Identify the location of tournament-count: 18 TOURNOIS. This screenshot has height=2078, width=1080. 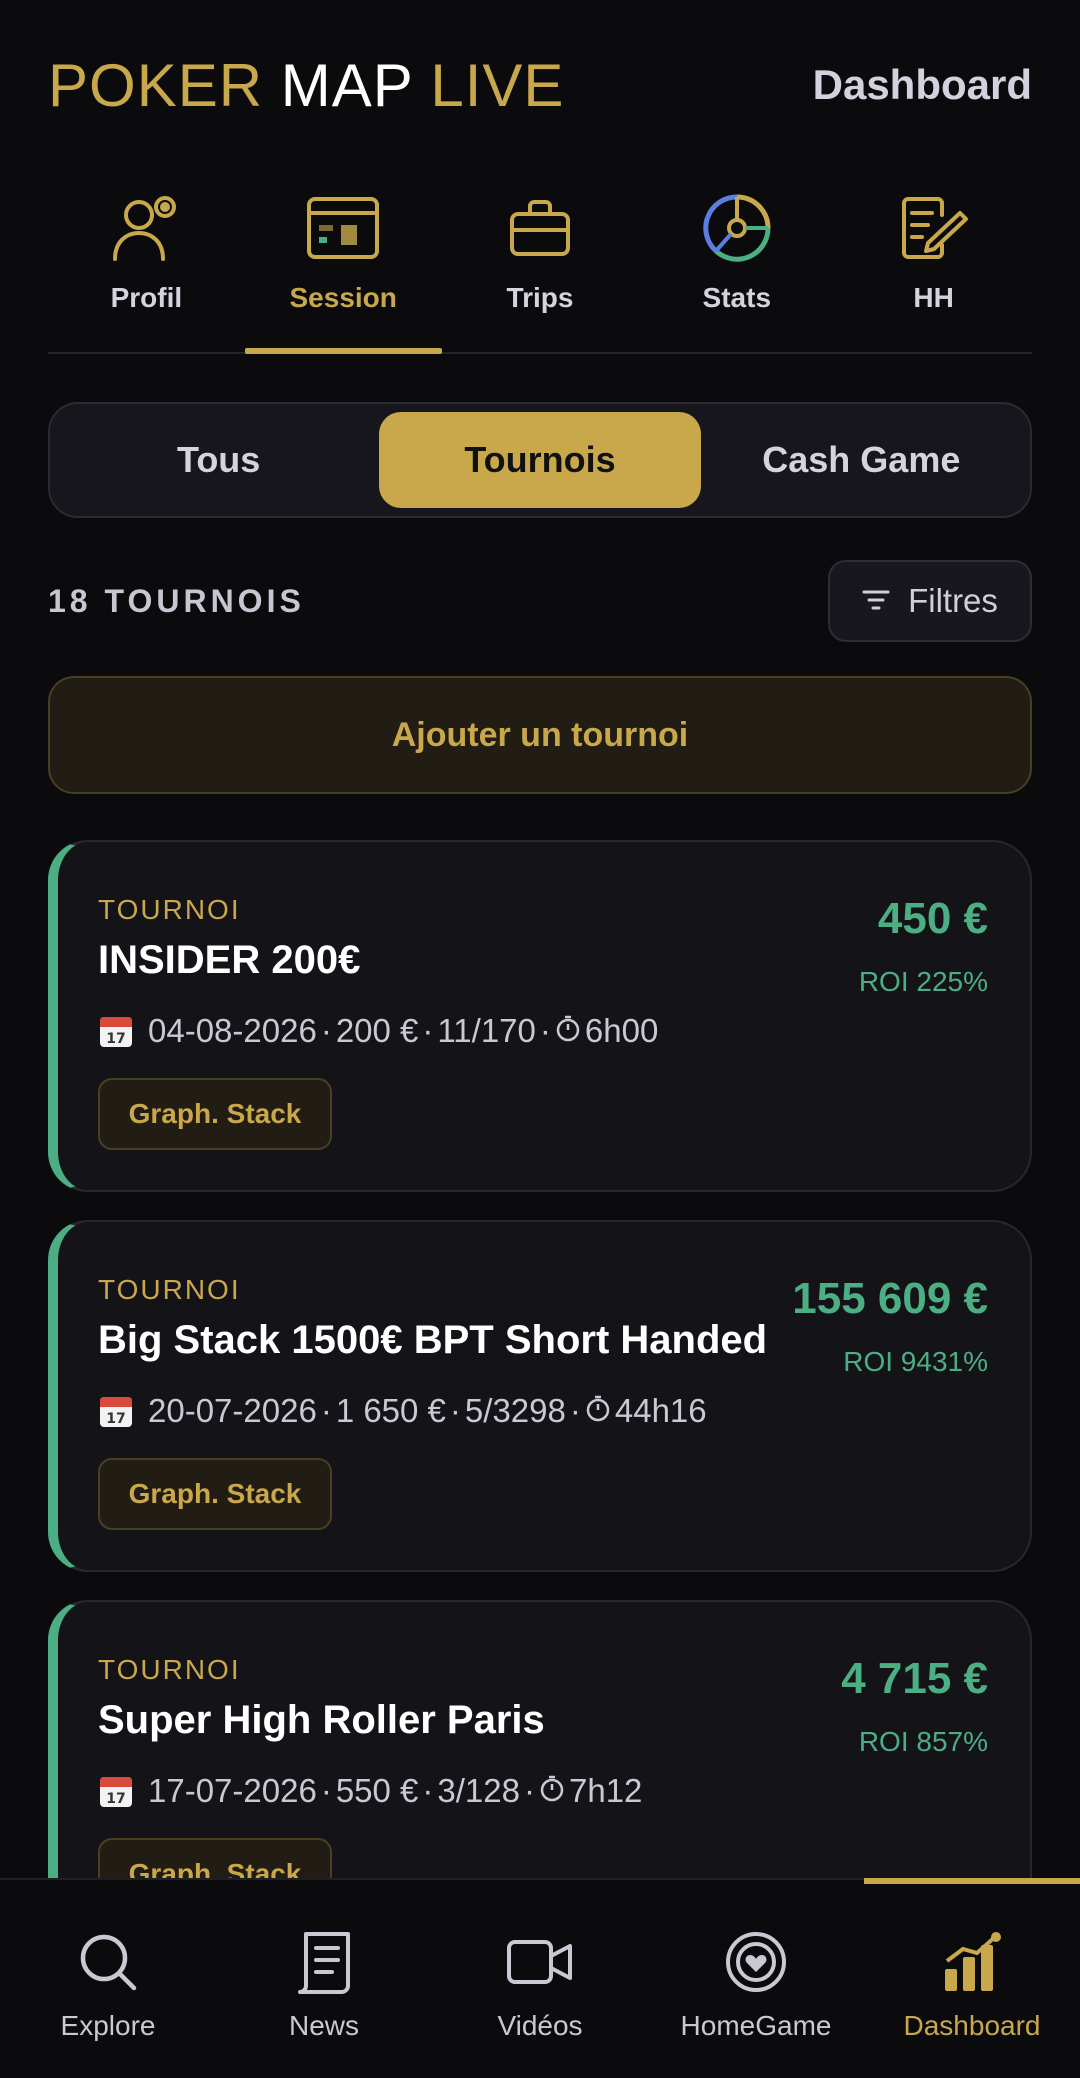
(176, 600).